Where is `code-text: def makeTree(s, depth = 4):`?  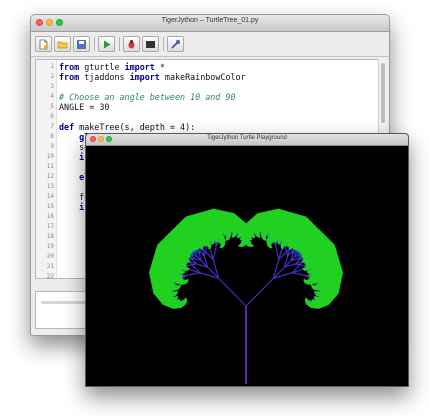
code-text: def makeTree(s, depth = 4): is located at coordinates (127, 127).